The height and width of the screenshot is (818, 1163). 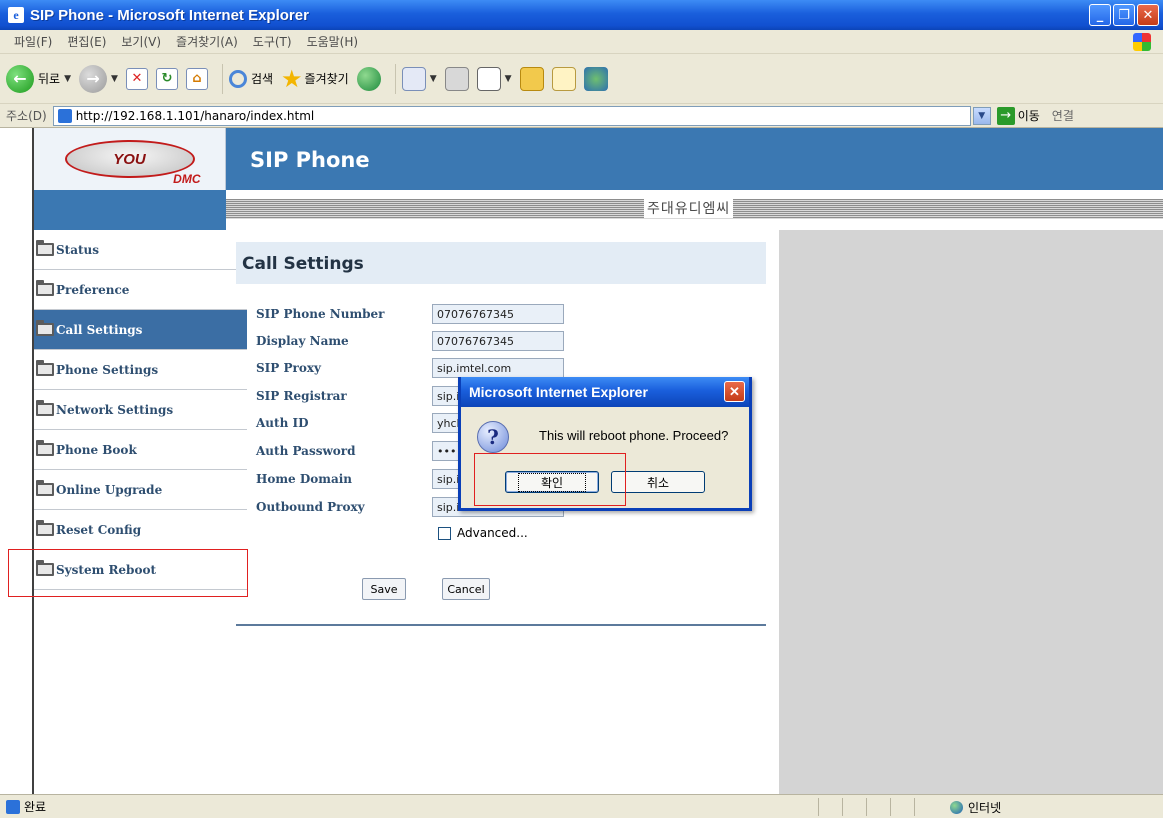 What do you see at coordinates (140, 490) in the screenshot?
I see `sidebar-item-online-upgrade: Online Upgrade` at bounding box center [140, 490].